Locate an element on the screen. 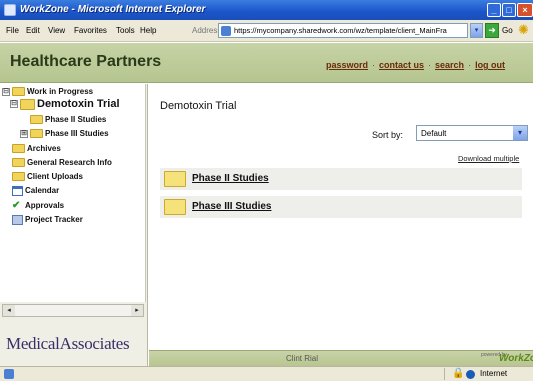 The height and width of the screenshot is (381, 533). tree-item-label: Archives is located at coordinates (44, 148).